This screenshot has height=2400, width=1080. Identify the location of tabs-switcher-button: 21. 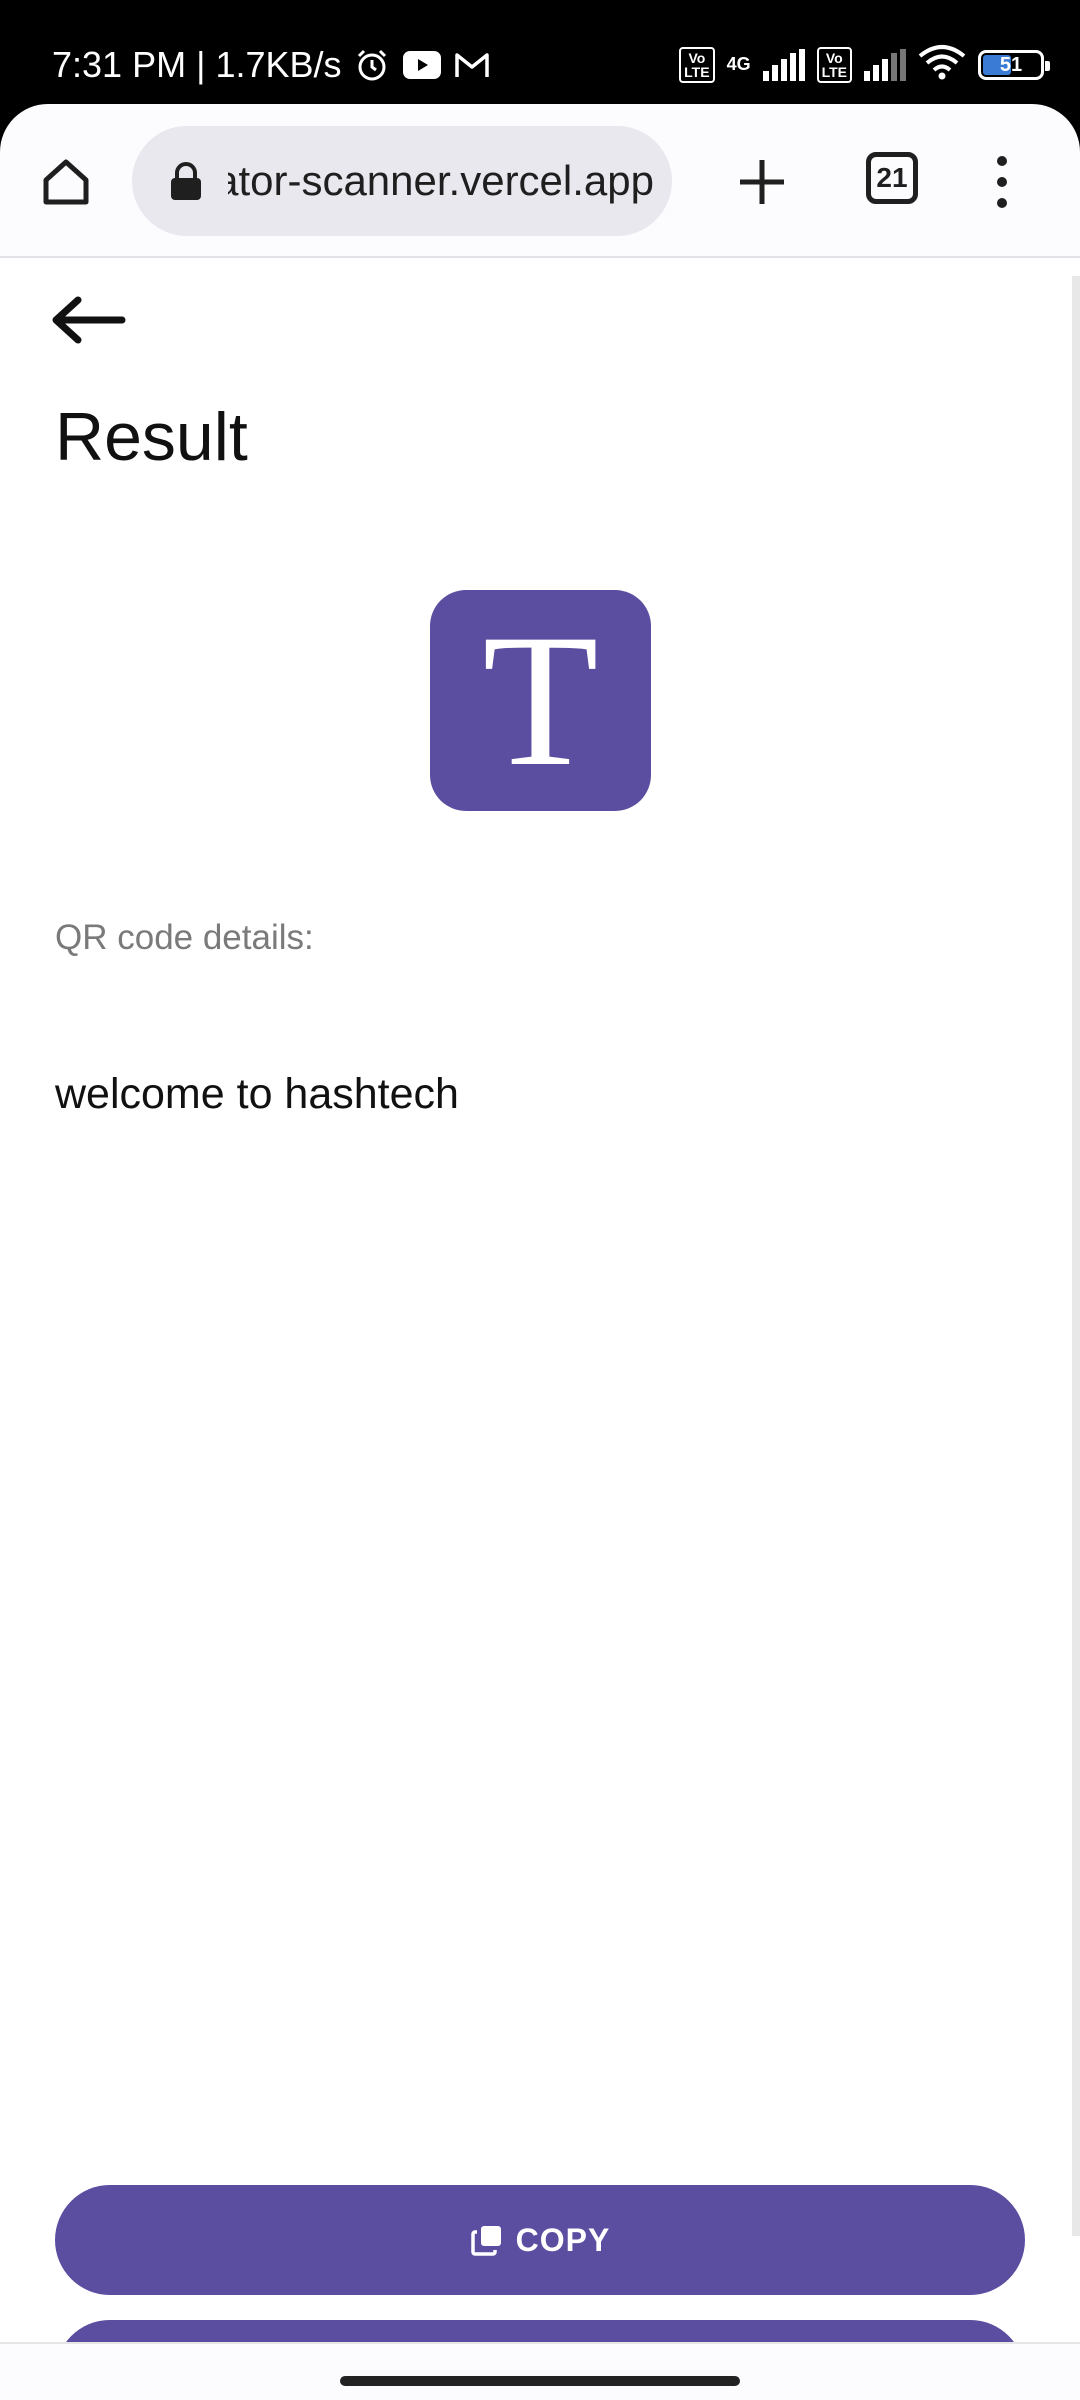
(892, 178).